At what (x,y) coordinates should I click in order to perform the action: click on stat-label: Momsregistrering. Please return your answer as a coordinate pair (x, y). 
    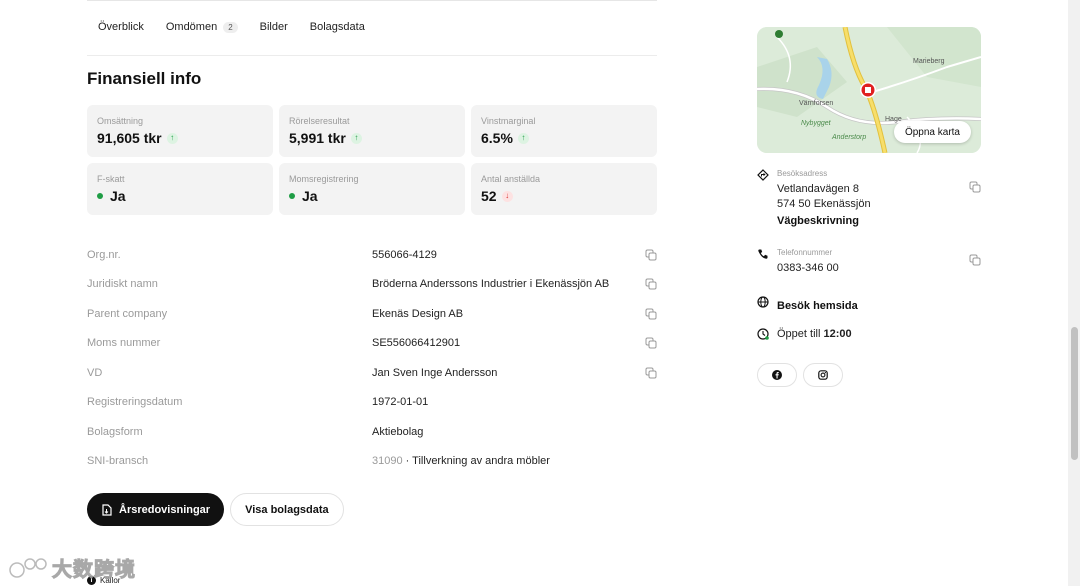
    Looking at the image, I should click on (324, 179).